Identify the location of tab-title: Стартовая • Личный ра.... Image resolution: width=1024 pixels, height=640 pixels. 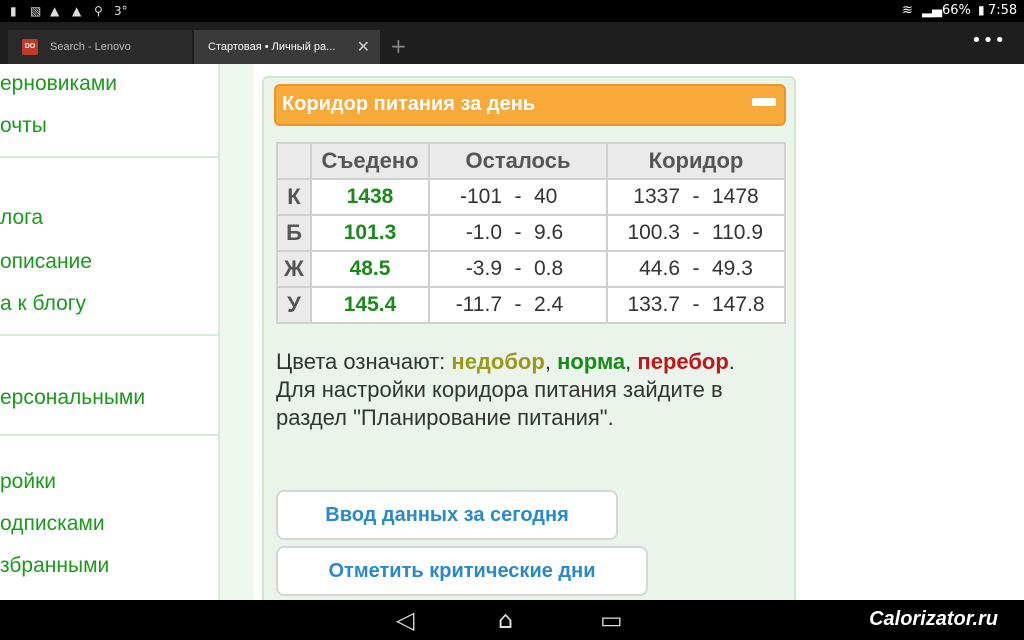
(272, 47).